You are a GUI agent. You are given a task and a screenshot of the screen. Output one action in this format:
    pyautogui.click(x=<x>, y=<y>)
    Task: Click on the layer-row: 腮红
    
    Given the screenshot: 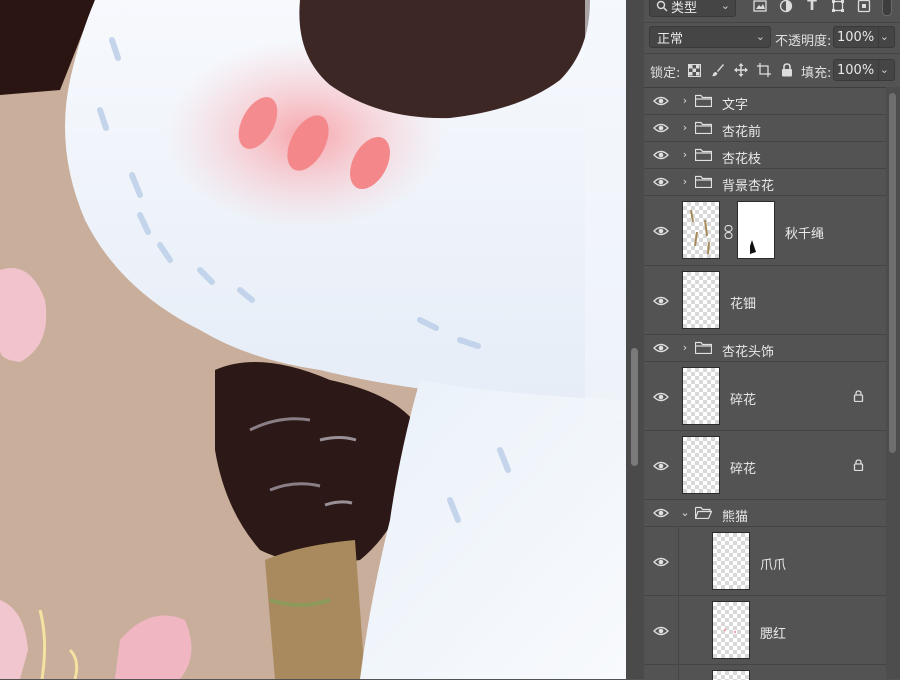 What is the action you would take?
    pyautogui.click(x=765, y=630)
    